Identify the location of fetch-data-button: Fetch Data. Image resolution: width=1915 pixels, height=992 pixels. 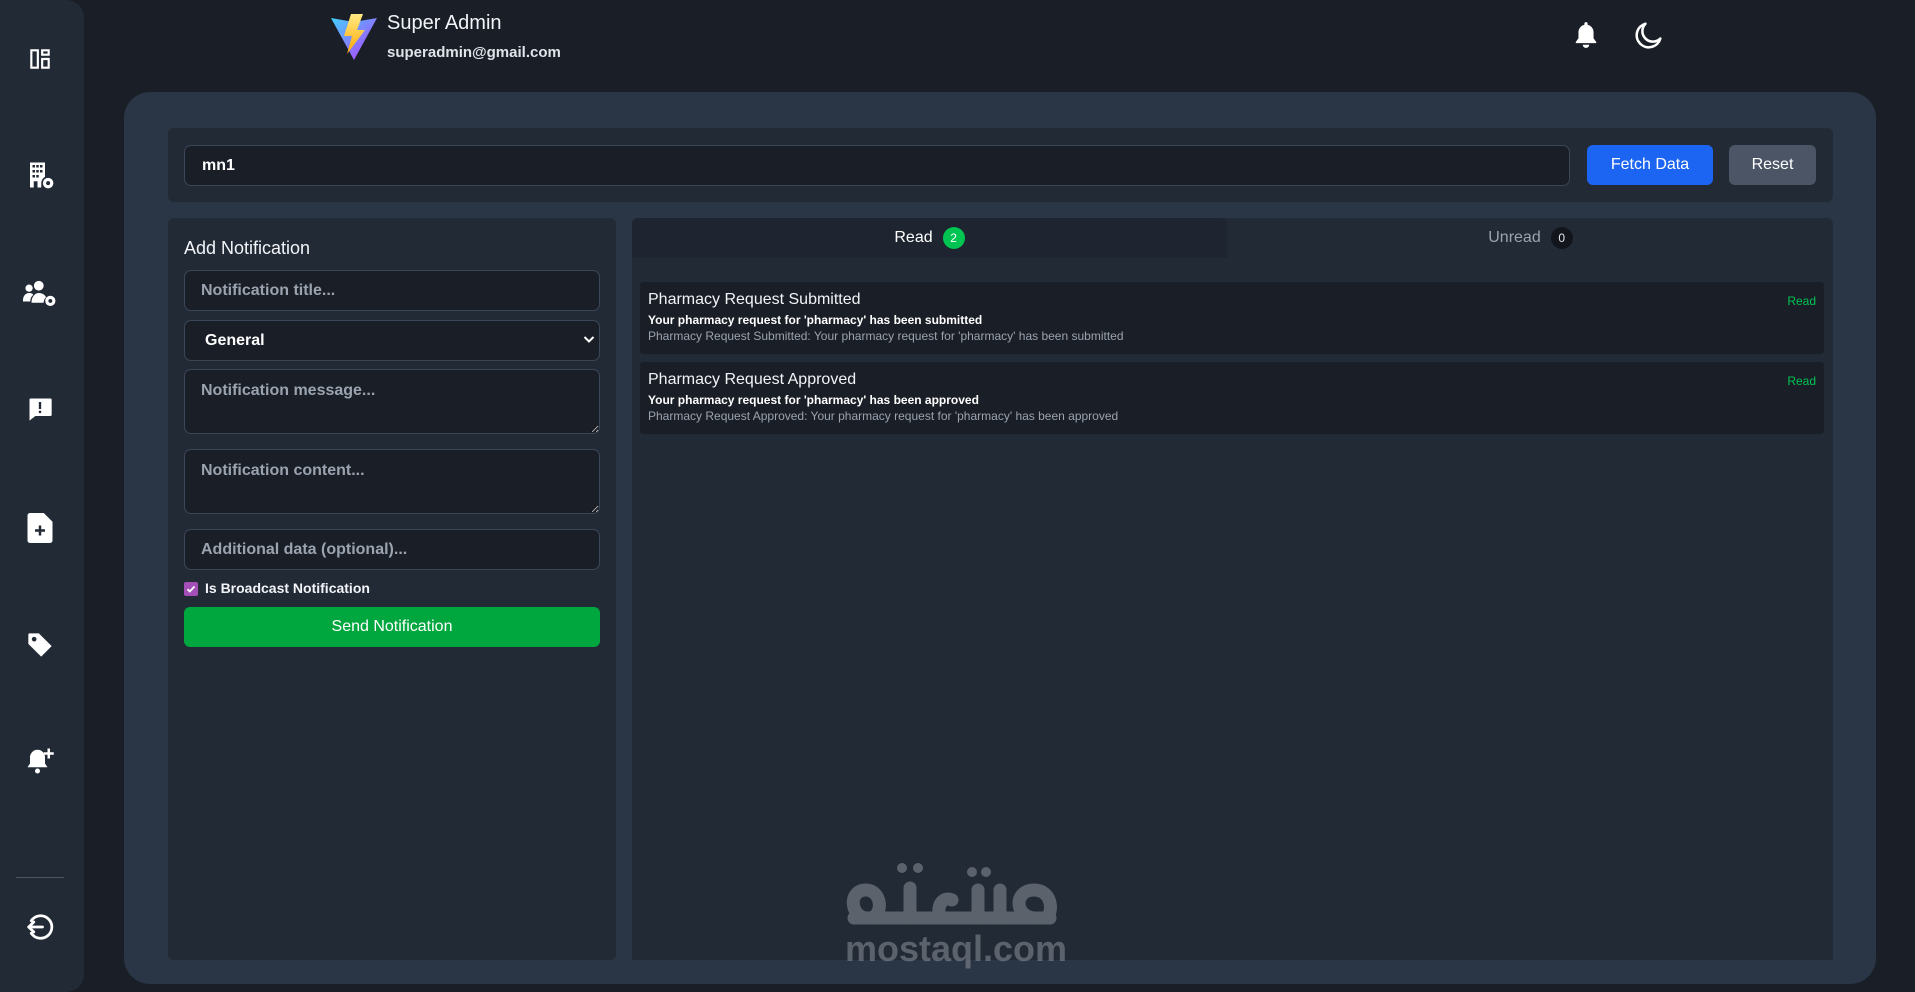
(1650, 165).